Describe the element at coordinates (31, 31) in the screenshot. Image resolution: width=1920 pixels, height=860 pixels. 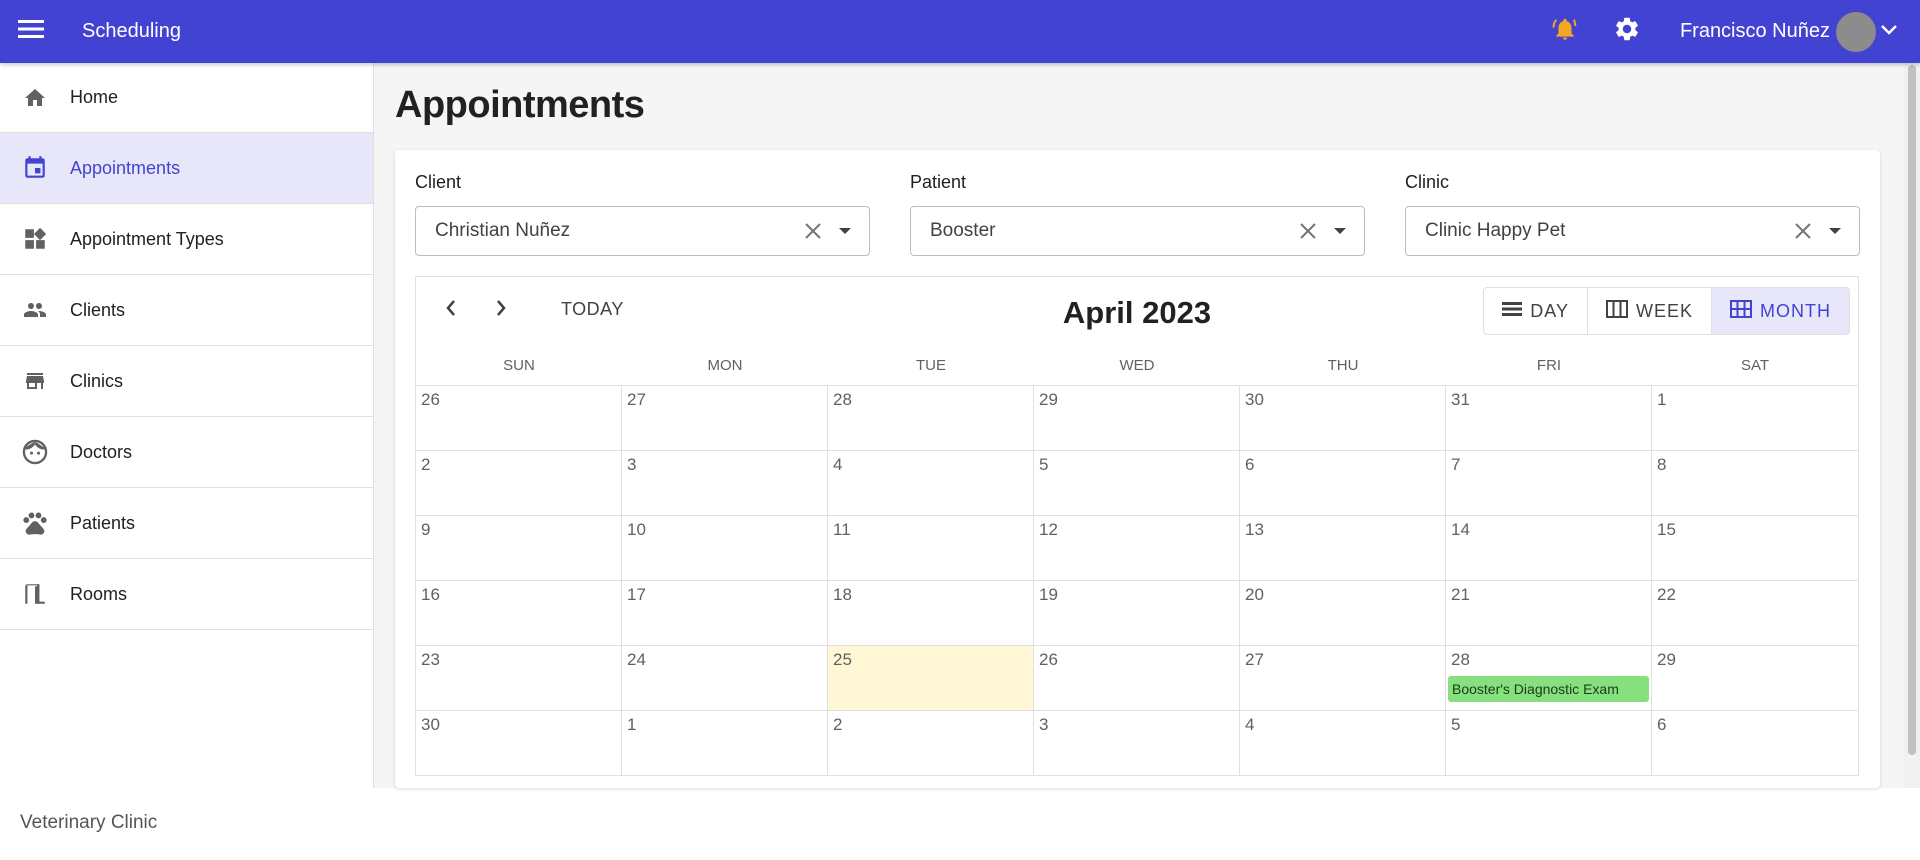
I see `menu-button` at that location.